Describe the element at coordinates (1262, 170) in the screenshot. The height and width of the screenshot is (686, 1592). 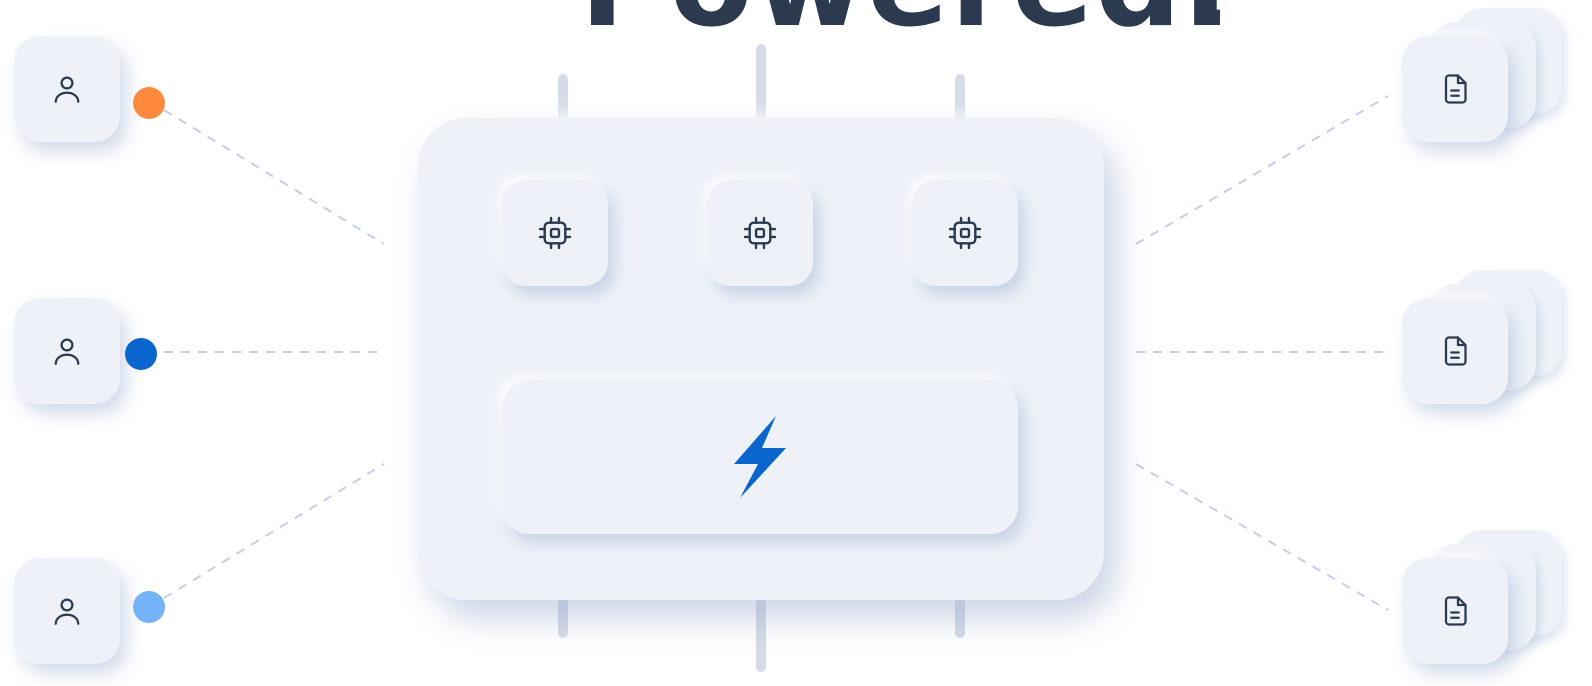
I see `connector-line-right-top` at that location.